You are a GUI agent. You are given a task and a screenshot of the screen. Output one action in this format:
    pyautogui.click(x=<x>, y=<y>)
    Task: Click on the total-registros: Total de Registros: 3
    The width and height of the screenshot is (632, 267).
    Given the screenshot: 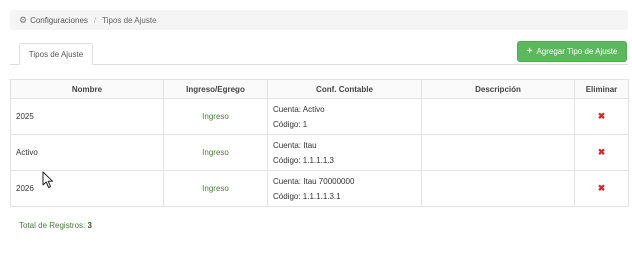 What is the action you would take?
    pyautogui.click(x=55, y=225)
    